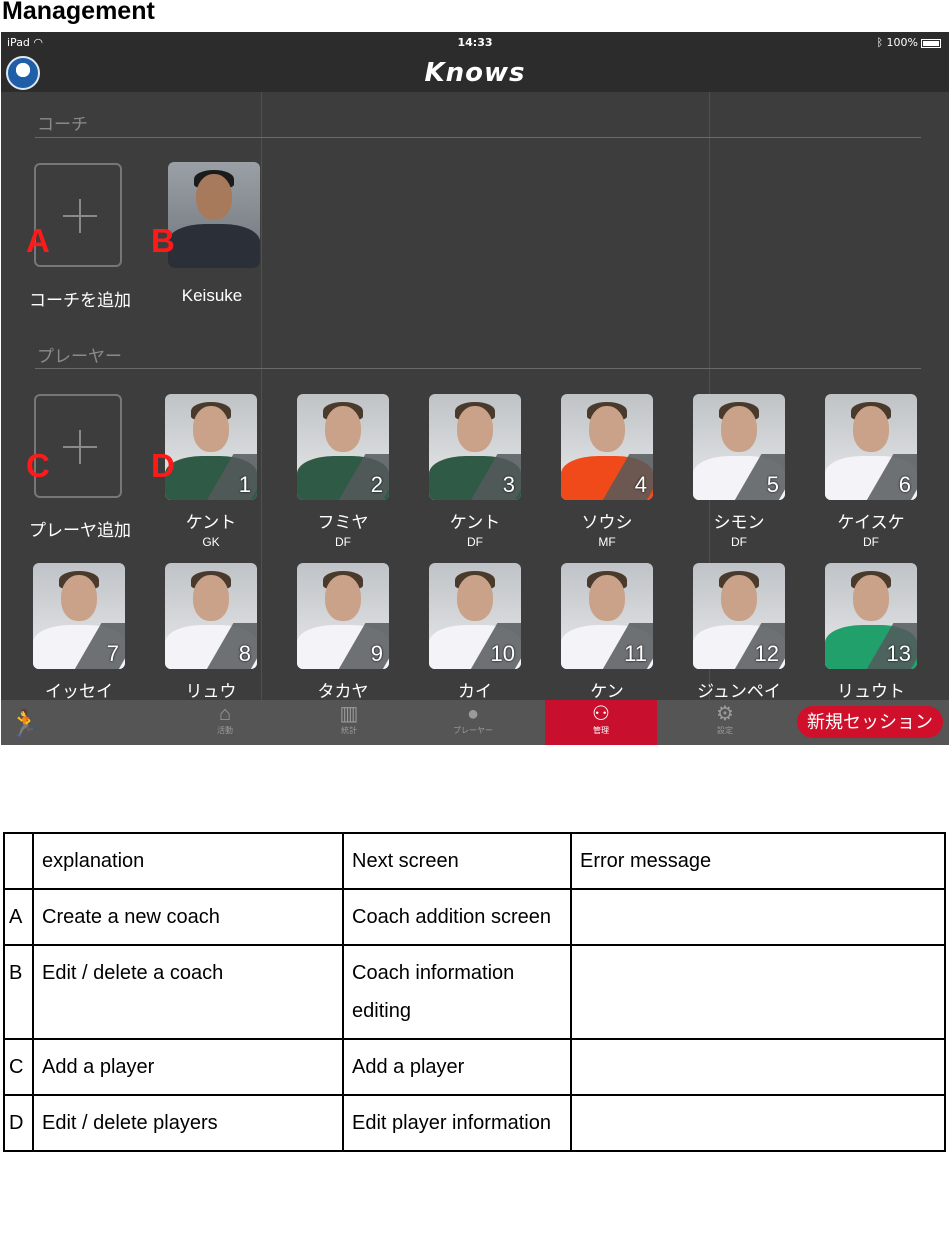 The height and width of the screenshot is (1260, 950). I want to click on marker-b: B, so click(163, 240).